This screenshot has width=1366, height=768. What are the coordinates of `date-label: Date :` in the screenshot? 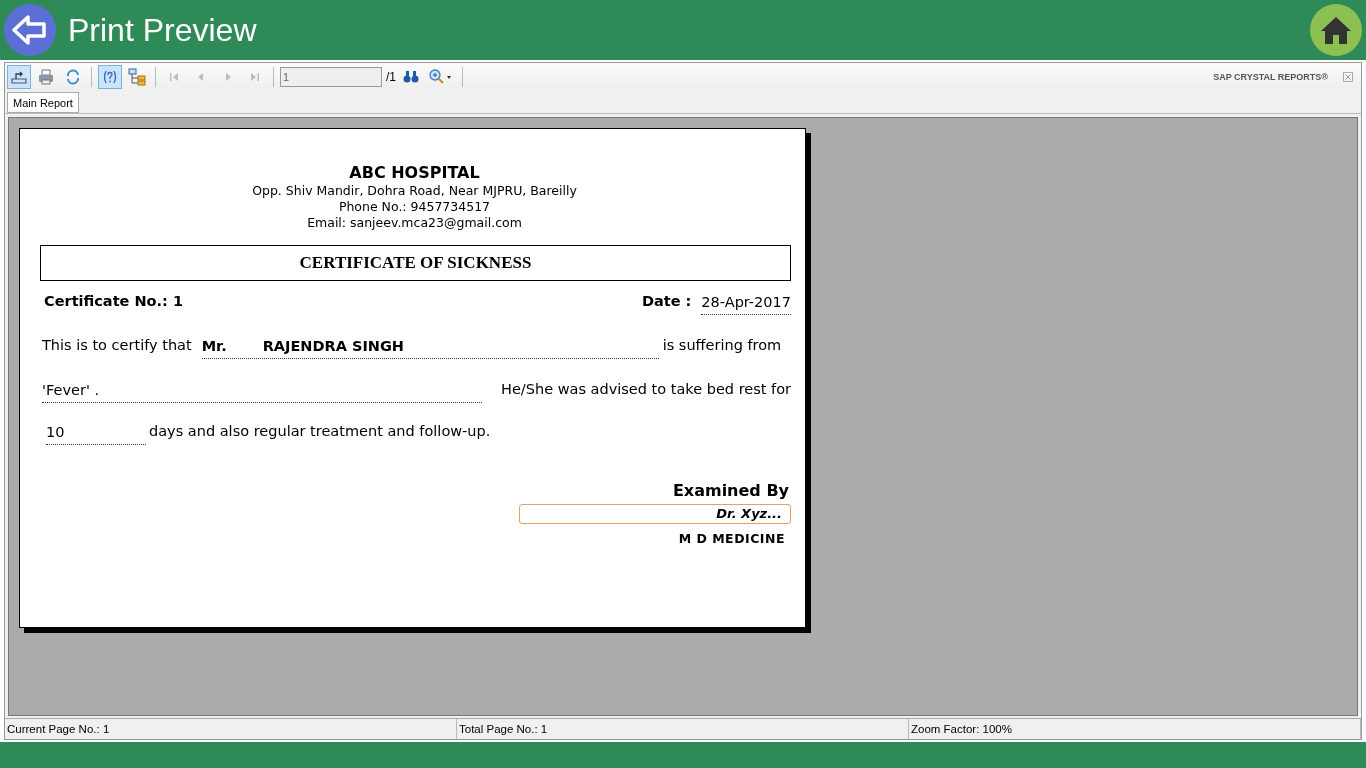 It's located at (666, 302).